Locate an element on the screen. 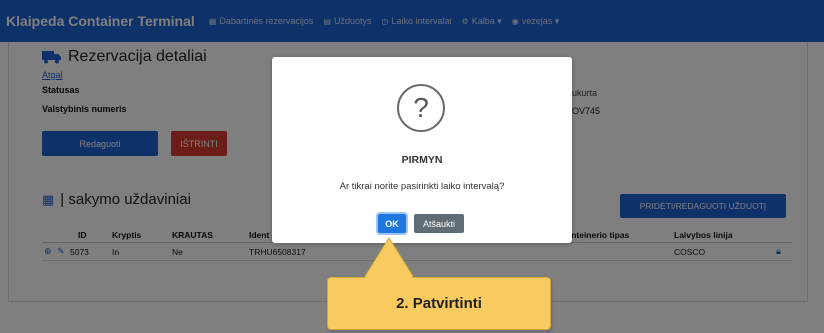 This screenshot has height=333, width=824. callout-pointer-join is located at coordinates (389, 278).